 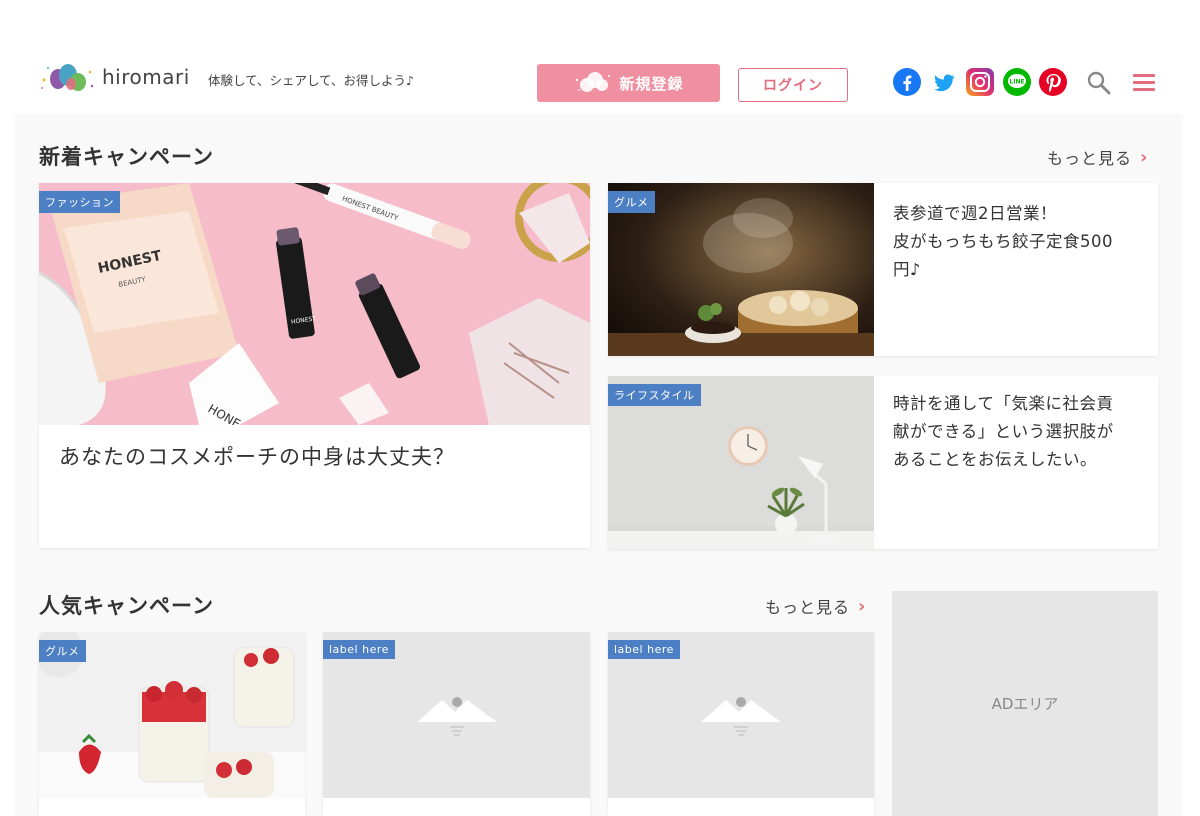 I want to click on logo-text: hiromari, so click(x=146, y=77).